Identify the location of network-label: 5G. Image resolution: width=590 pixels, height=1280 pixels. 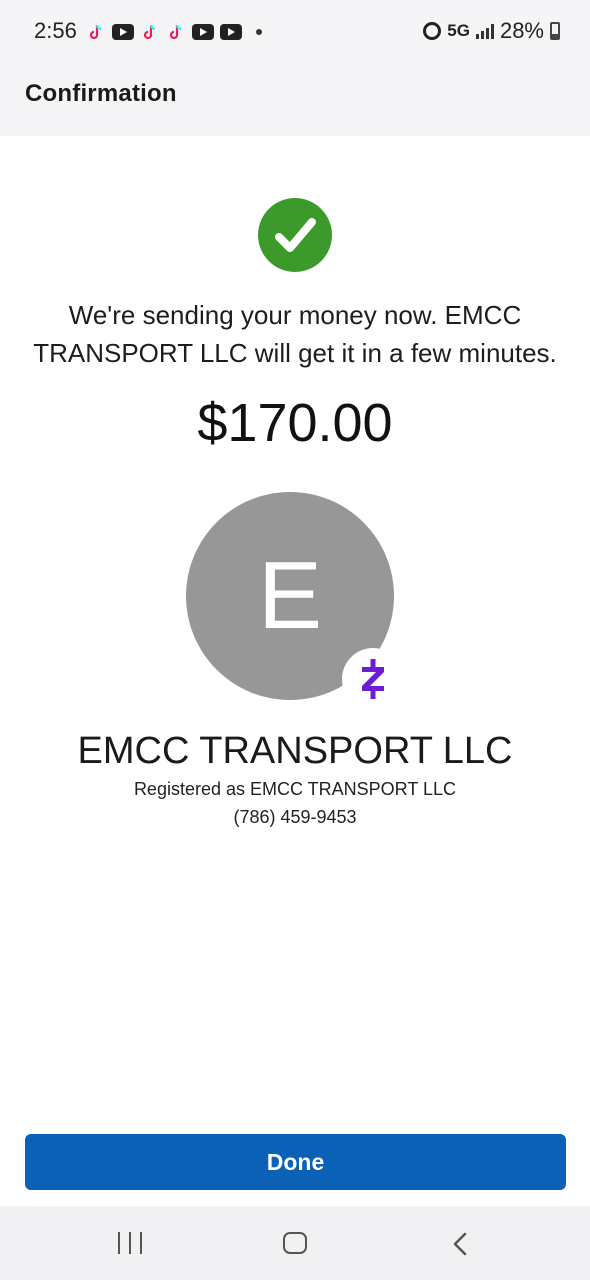
(458, 30).